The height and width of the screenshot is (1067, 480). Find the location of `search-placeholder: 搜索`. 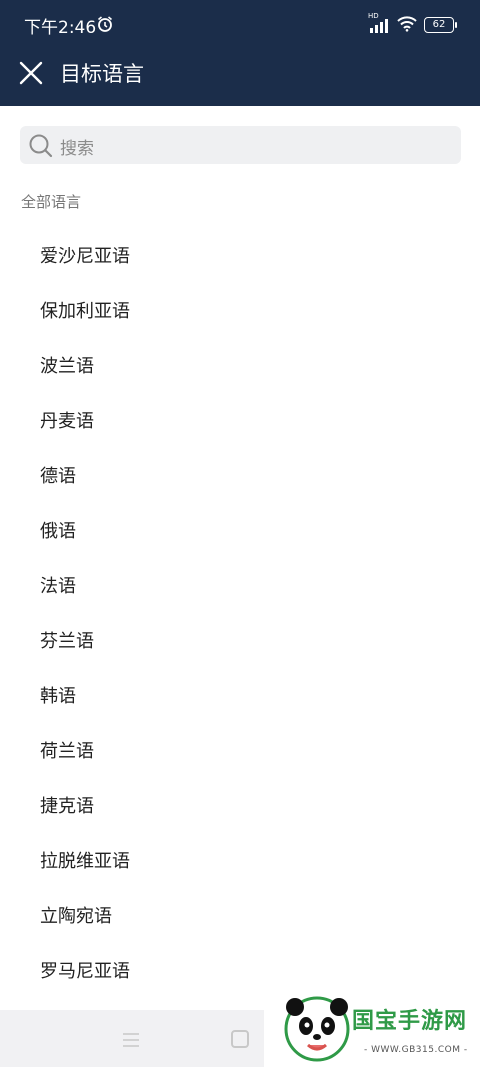

search-placeholder: 搜索 is located at coordinates (77, 149).